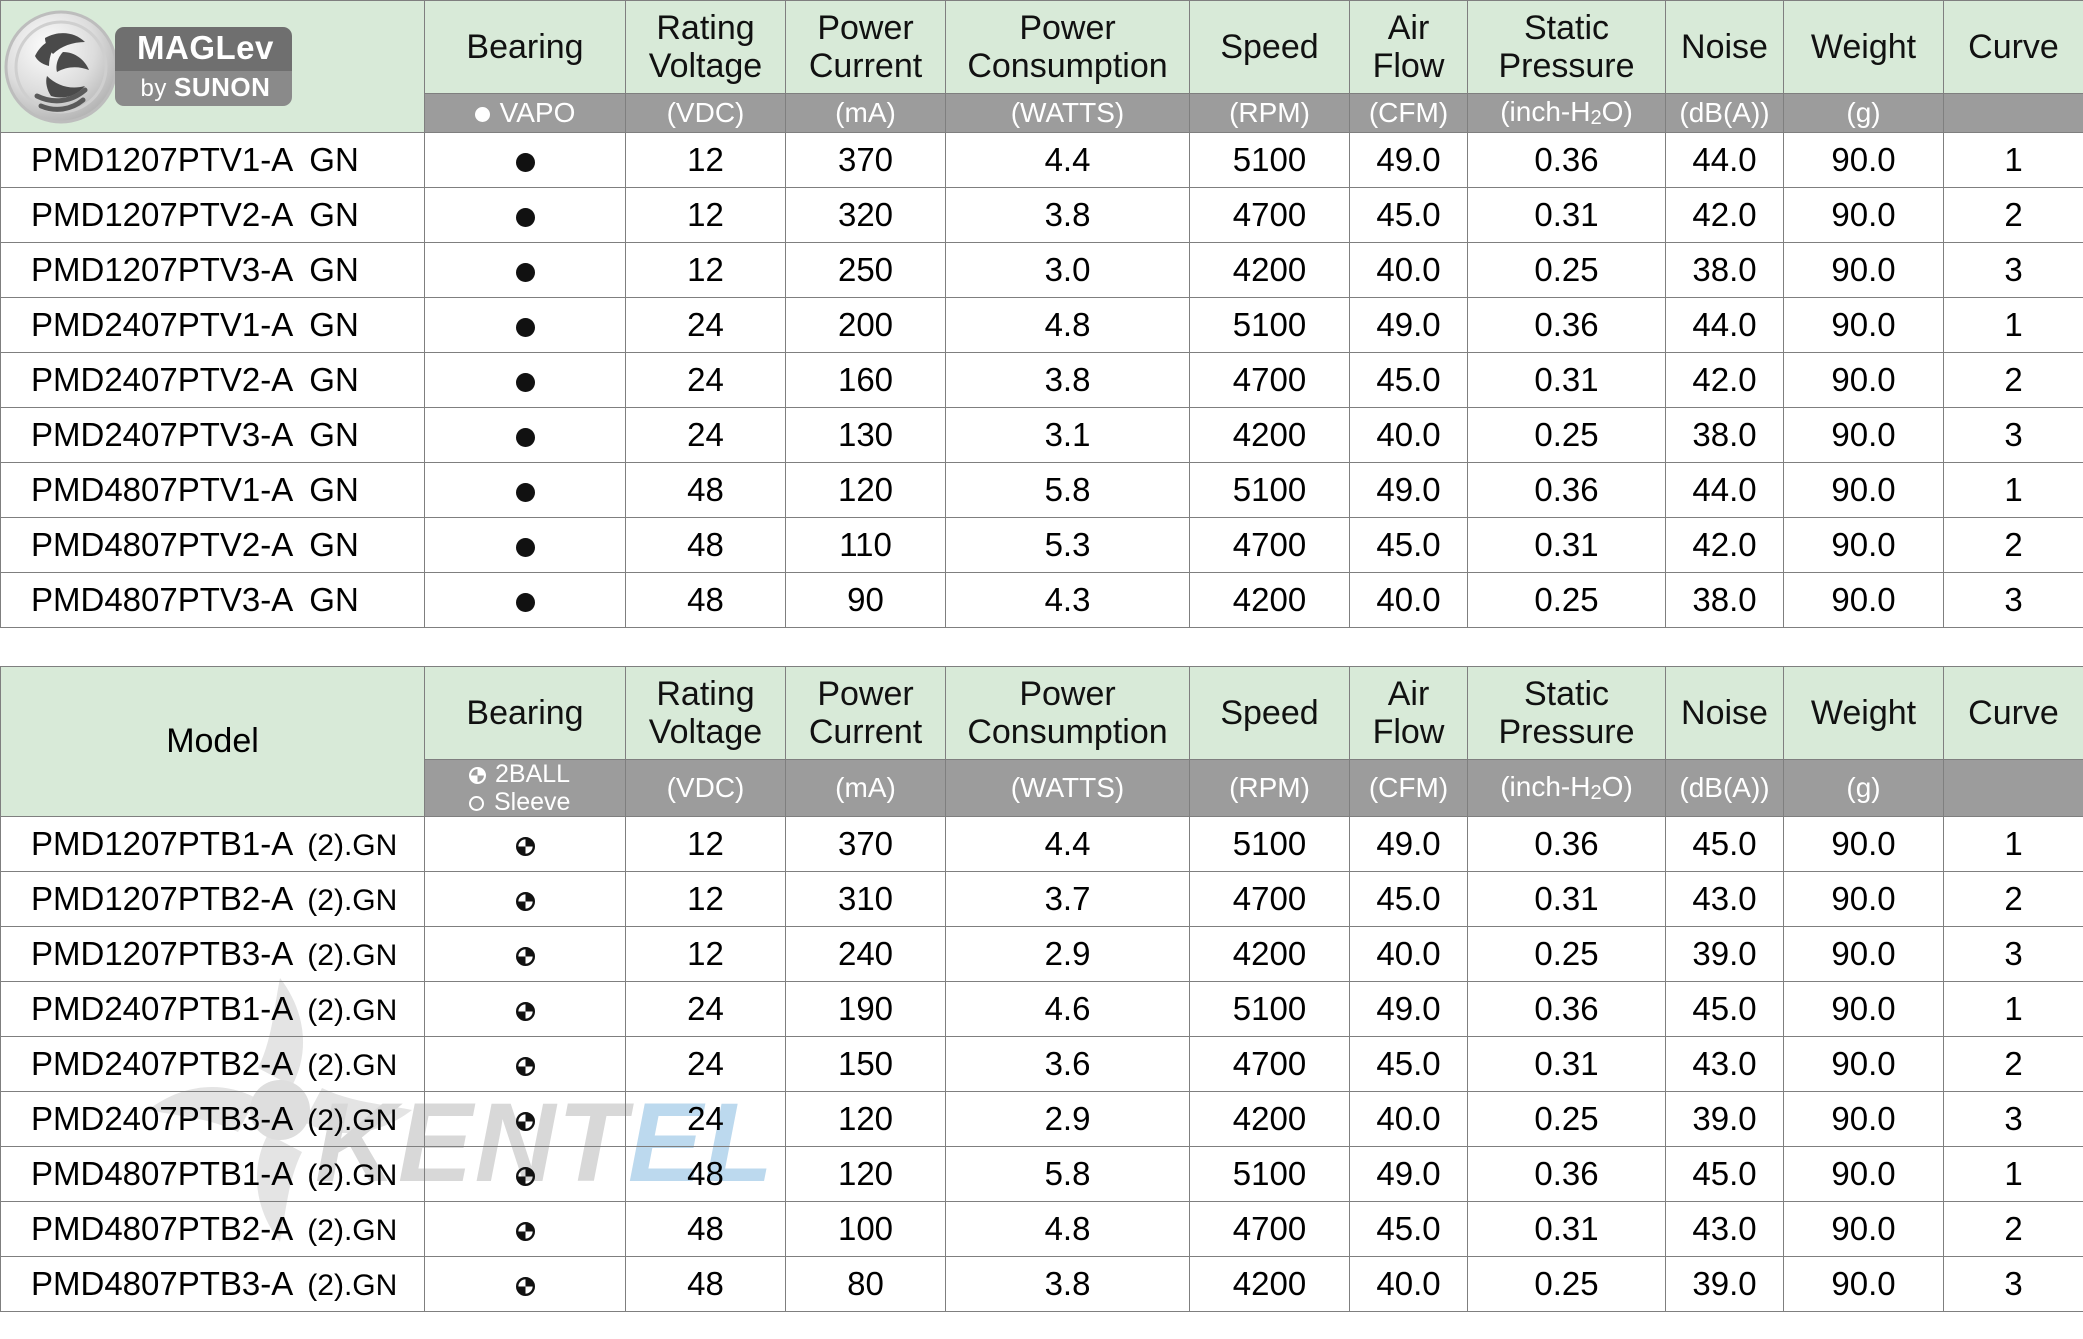 This screenshot has width=2083, height=1339. I want to click on consumption-cell: 4.4, so click(1067, 160).